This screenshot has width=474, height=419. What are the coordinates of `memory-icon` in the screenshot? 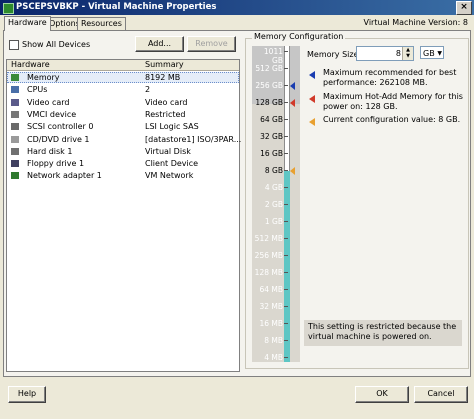 It's located at (15, 77).